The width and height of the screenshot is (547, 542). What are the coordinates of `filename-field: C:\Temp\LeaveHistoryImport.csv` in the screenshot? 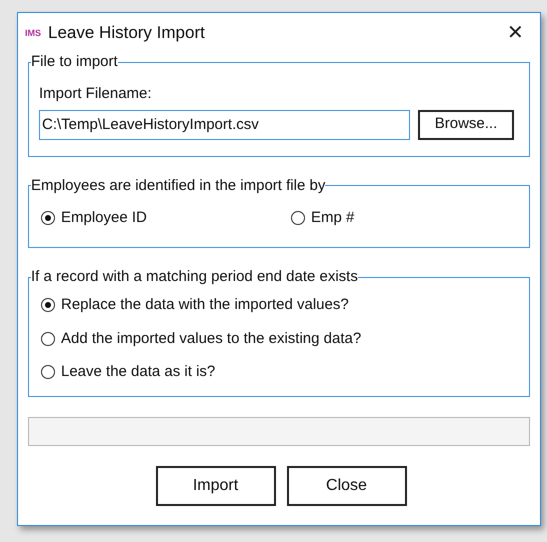 It's located at (224, 125).